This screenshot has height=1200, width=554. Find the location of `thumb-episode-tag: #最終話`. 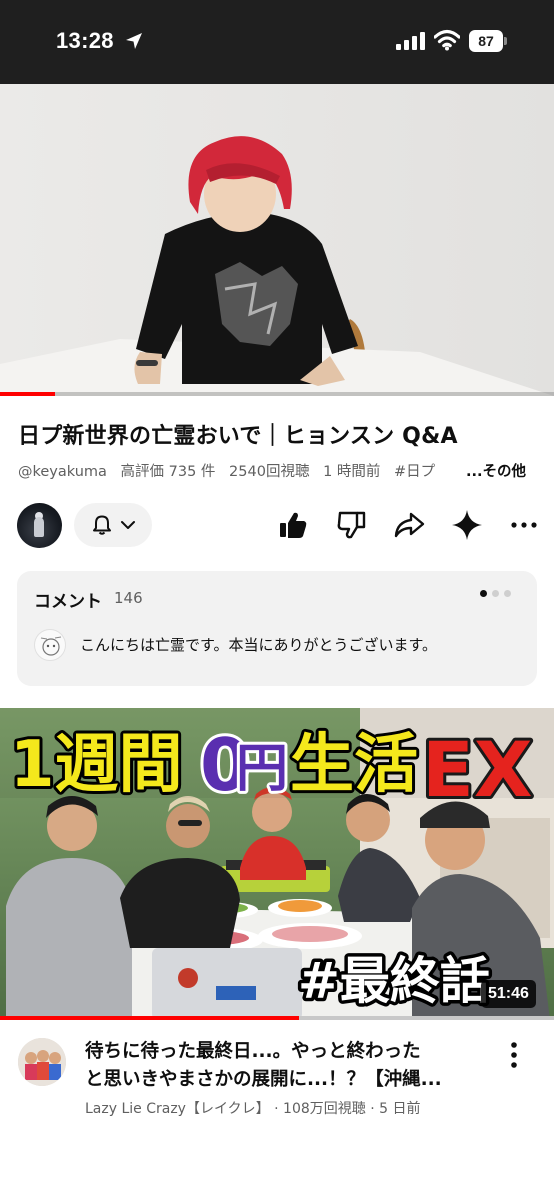

thumb-episode-tag: #最終話 is located at coordinates (394, 981).